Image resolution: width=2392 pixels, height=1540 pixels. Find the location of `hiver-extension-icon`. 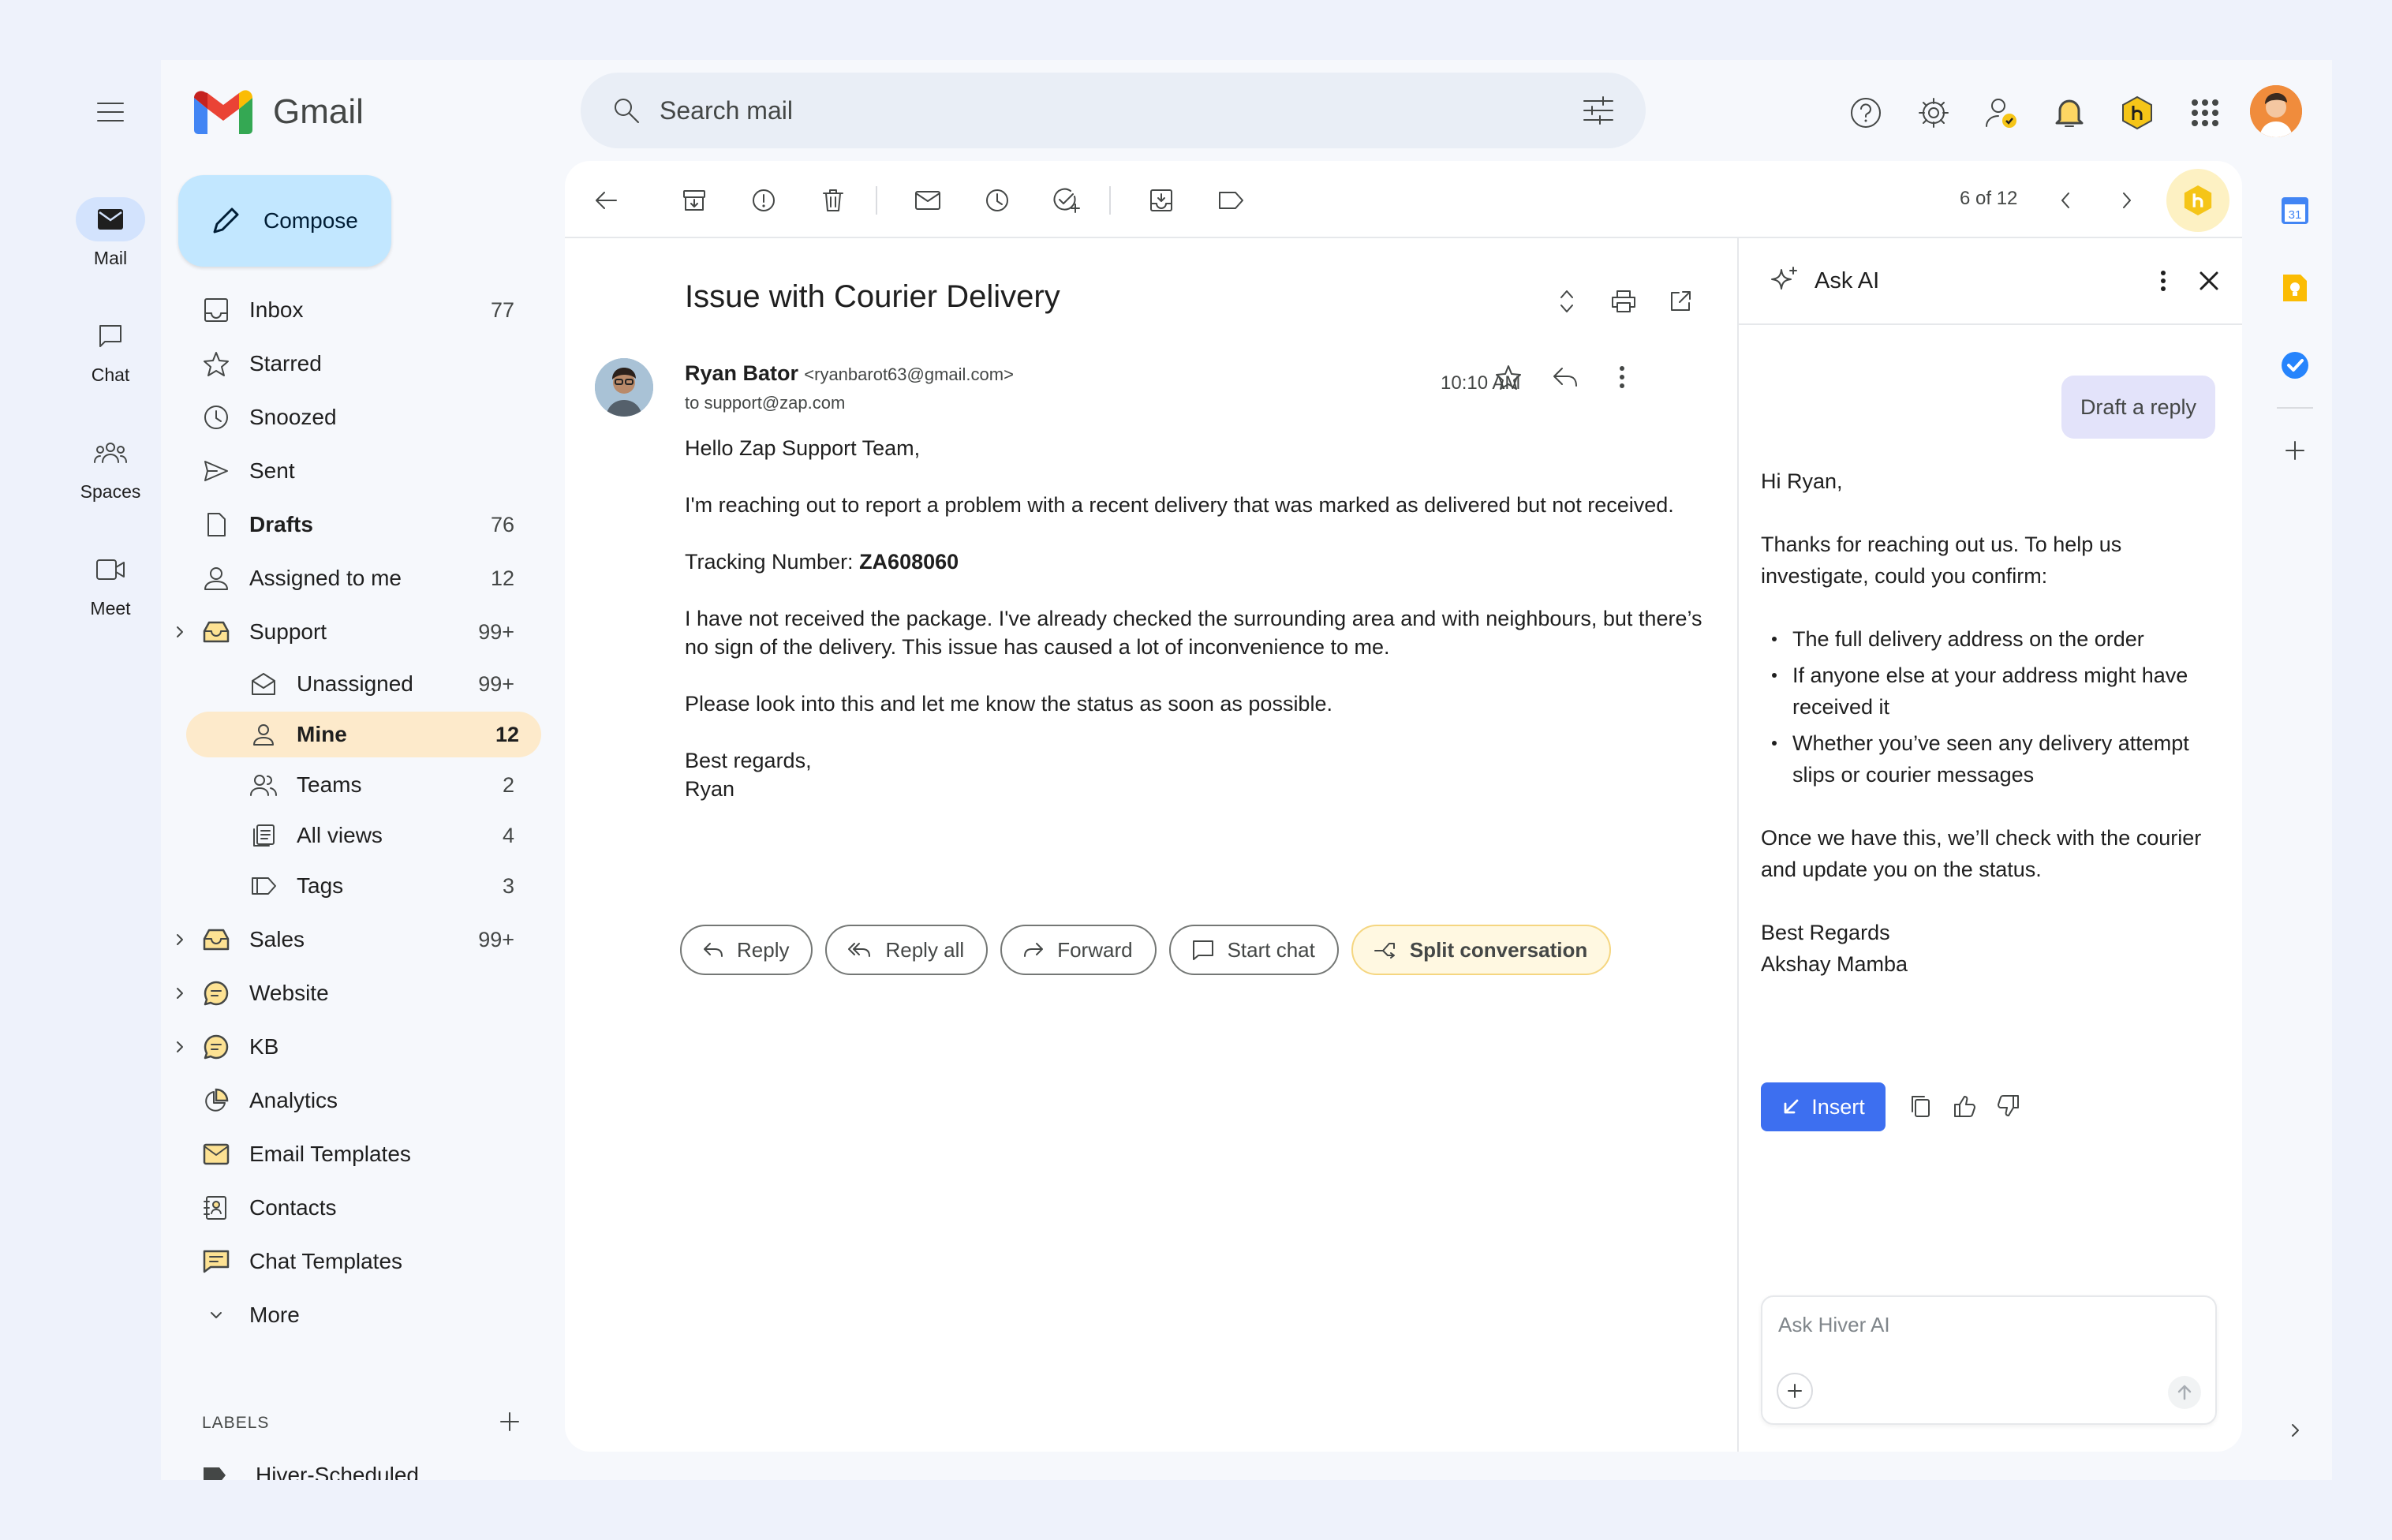

hiver-extension-icon is located at coordinates (2137, 113).